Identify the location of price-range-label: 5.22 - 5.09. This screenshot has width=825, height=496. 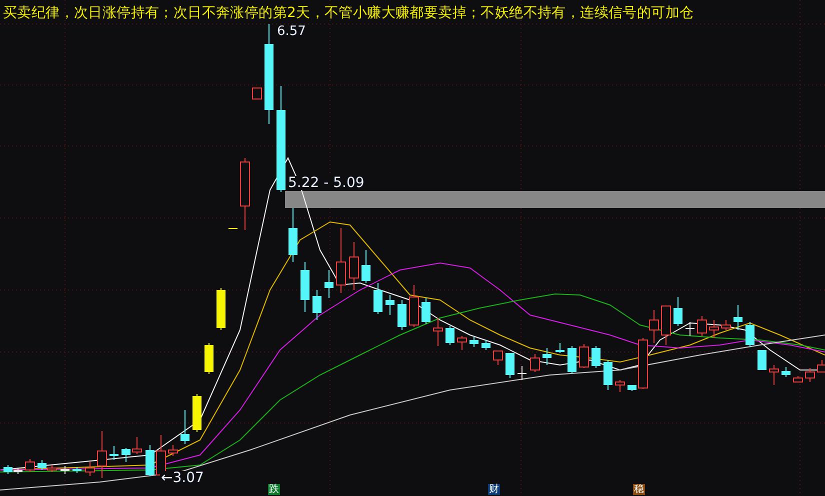
(326, 183).